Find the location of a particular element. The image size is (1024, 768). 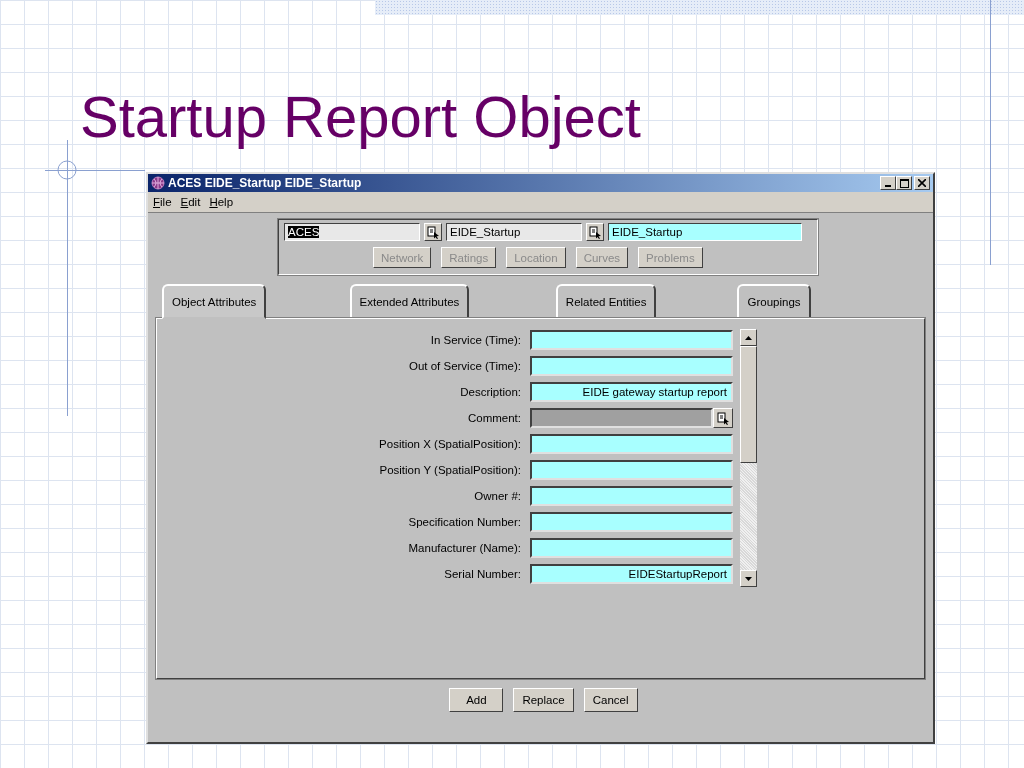

down-arrow-icon is located at coordinates (748, 578).